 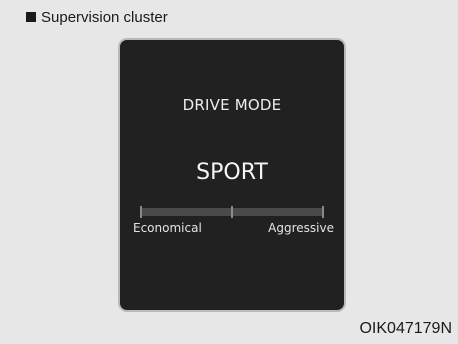 I want to click on drive-mode-value: SPORT, so click(x=232, y=172).